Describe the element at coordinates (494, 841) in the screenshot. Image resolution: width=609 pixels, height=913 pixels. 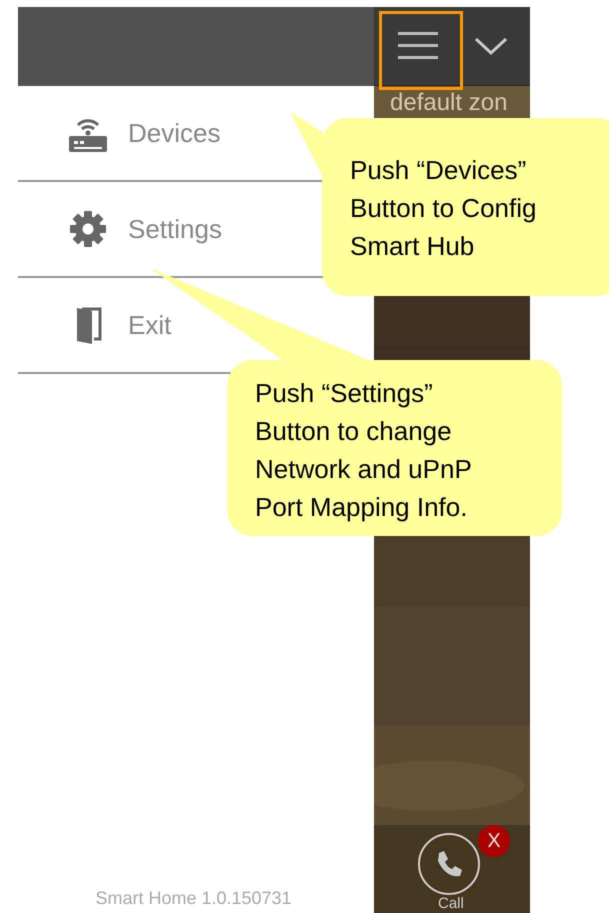
I see `missed-call-badge: X` at that location.